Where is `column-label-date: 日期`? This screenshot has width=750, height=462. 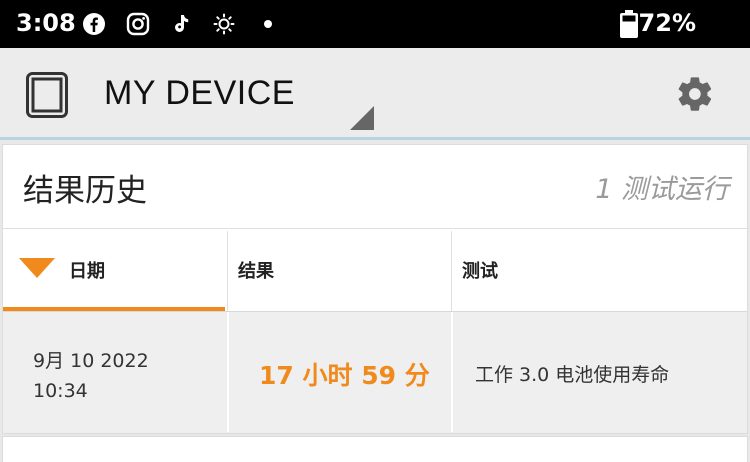 column-label-date: 日期 is located at coordinates (87, 271).